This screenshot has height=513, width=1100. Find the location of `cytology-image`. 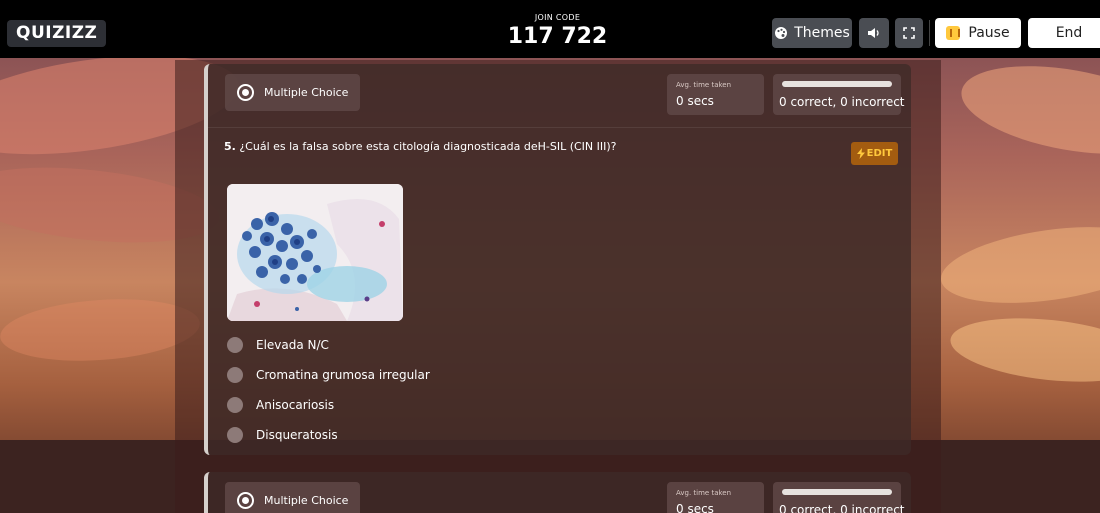

cytology-image is located at coordinates (315, 252).